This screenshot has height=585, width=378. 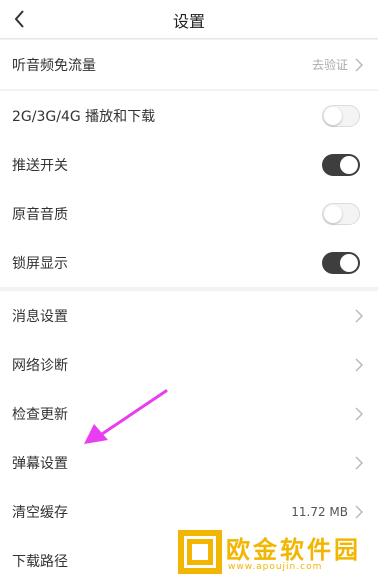 I want to click on check-update-row: 检查更新, so click(x=189, y=413).